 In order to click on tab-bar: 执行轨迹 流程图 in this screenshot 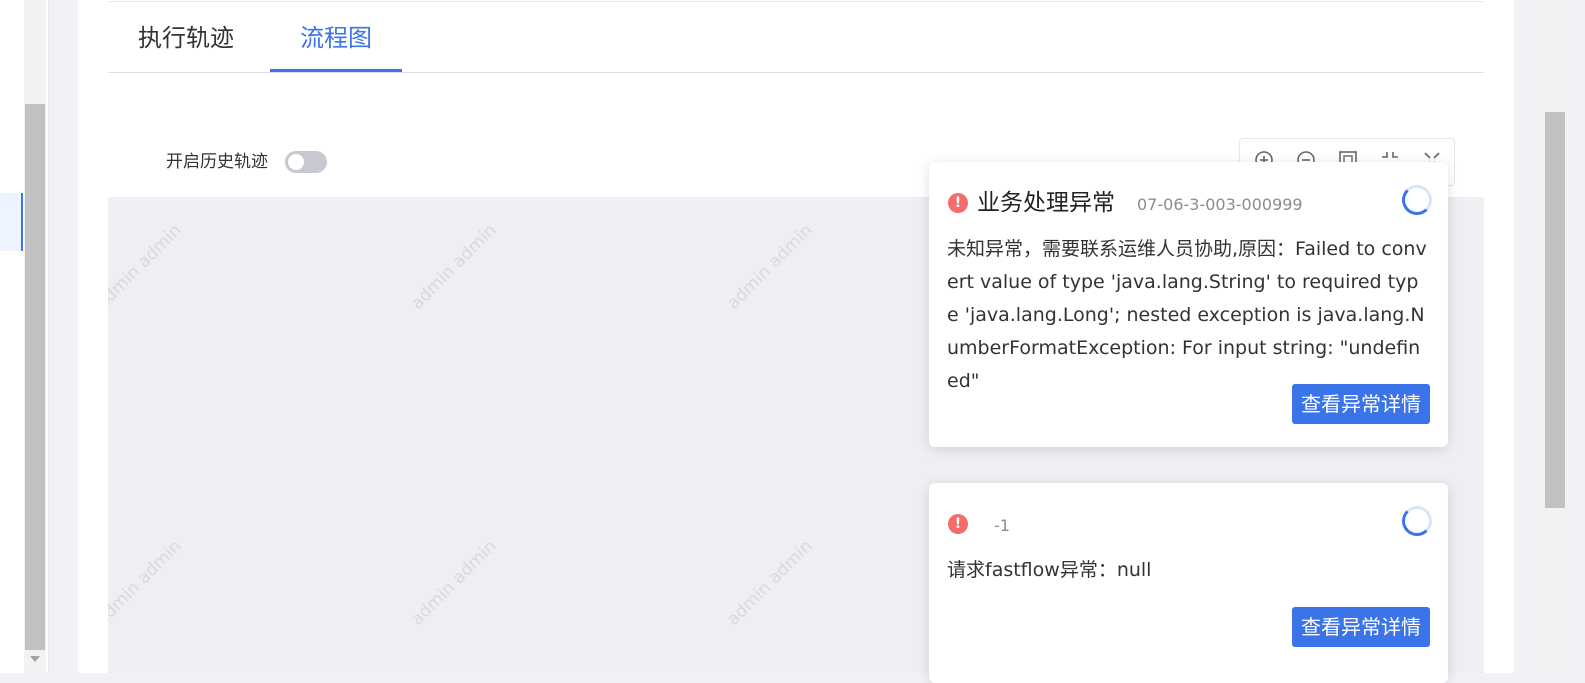, I will do `click(796, 36)`.